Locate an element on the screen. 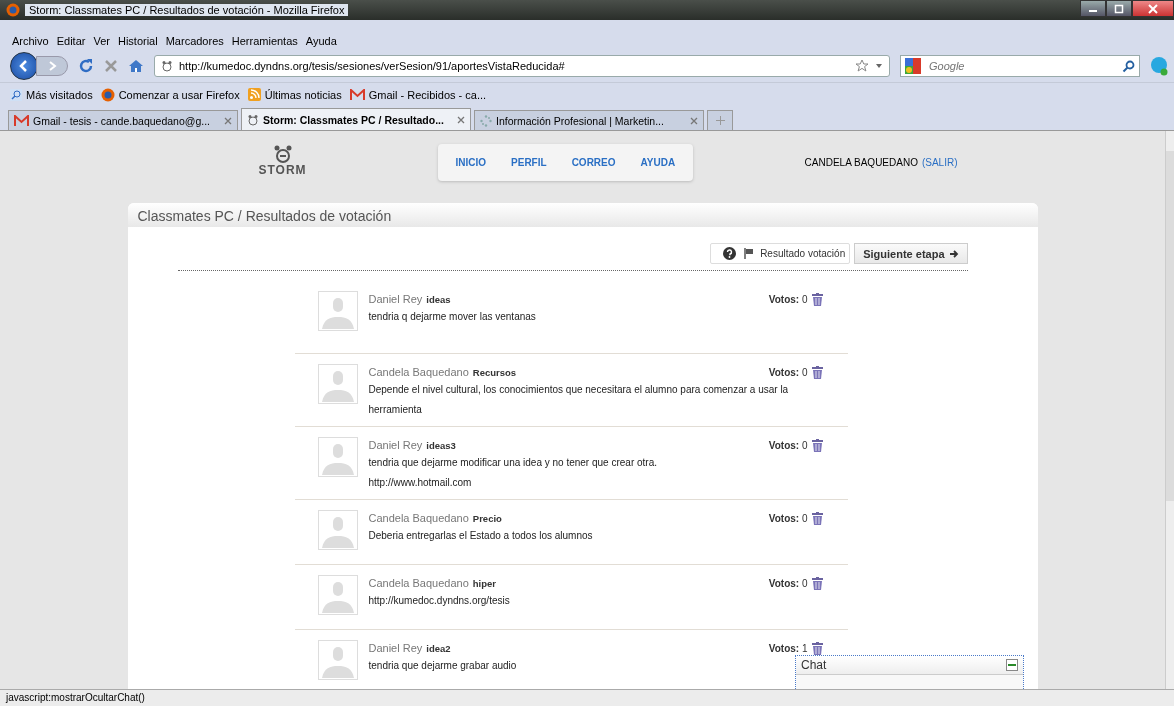 This screenshot has height=706, width=1174. bookmark-item: Más visitados is located at coordinates (51, 94).